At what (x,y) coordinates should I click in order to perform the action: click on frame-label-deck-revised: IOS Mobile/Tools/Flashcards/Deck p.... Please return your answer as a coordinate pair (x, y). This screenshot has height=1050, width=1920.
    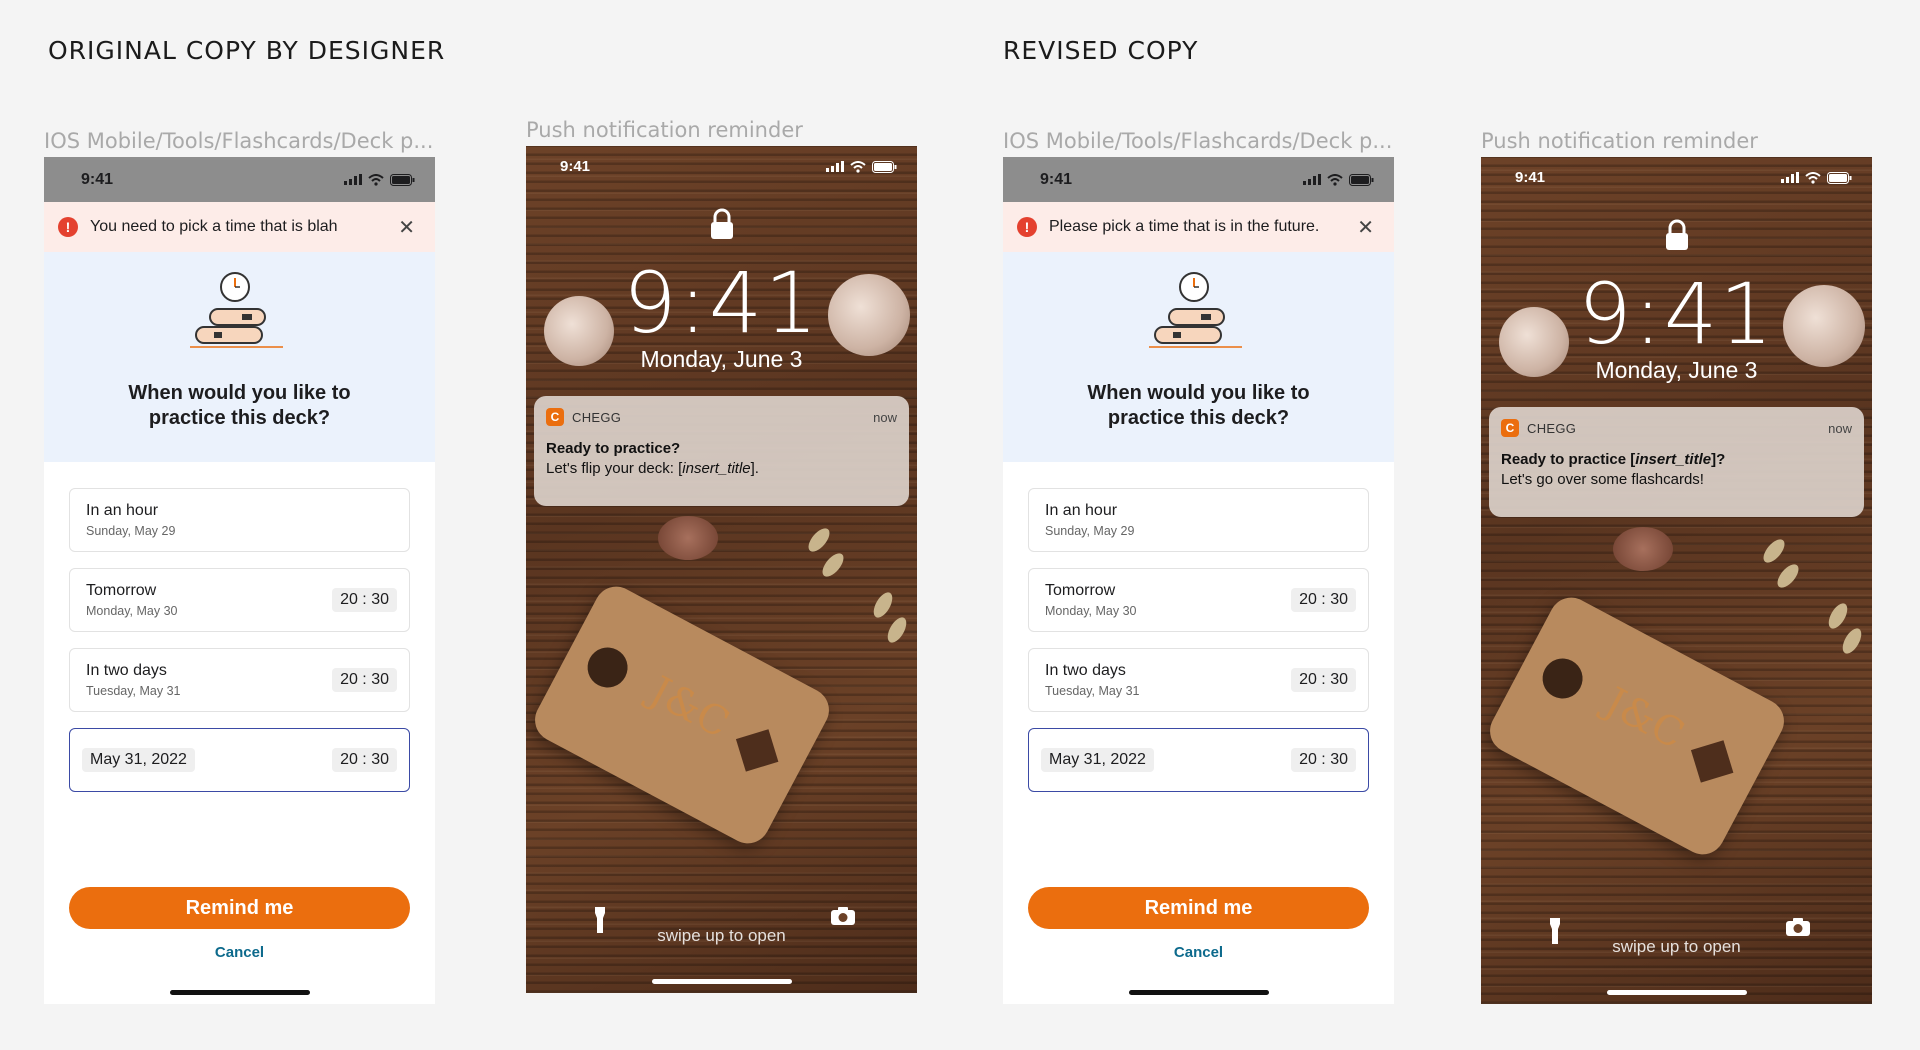
    Looking at the image, I should click on (1198, 141).